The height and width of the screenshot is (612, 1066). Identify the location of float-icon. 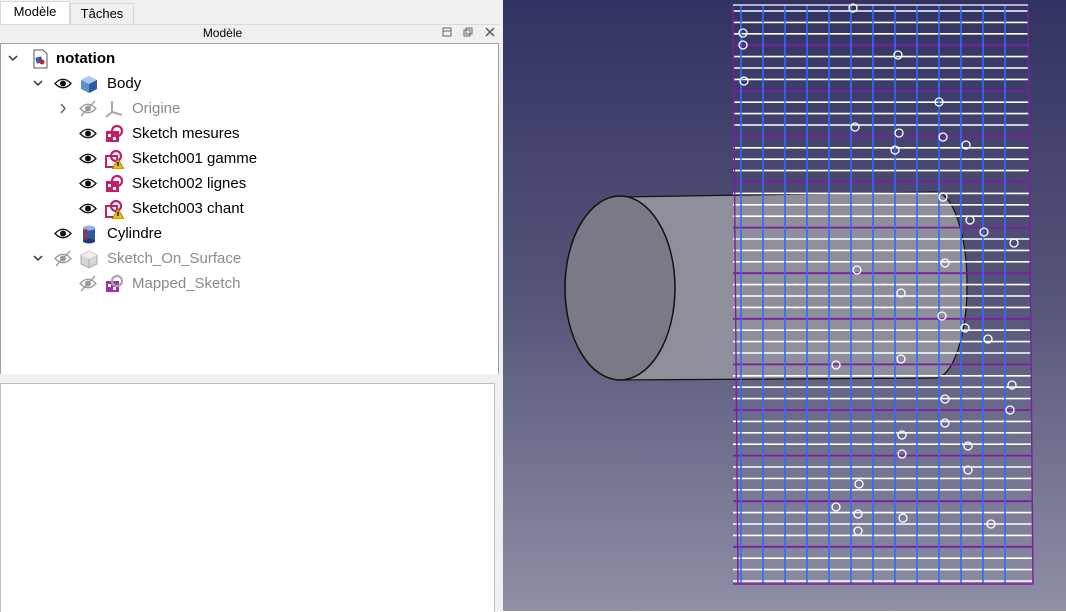
(447, 33).